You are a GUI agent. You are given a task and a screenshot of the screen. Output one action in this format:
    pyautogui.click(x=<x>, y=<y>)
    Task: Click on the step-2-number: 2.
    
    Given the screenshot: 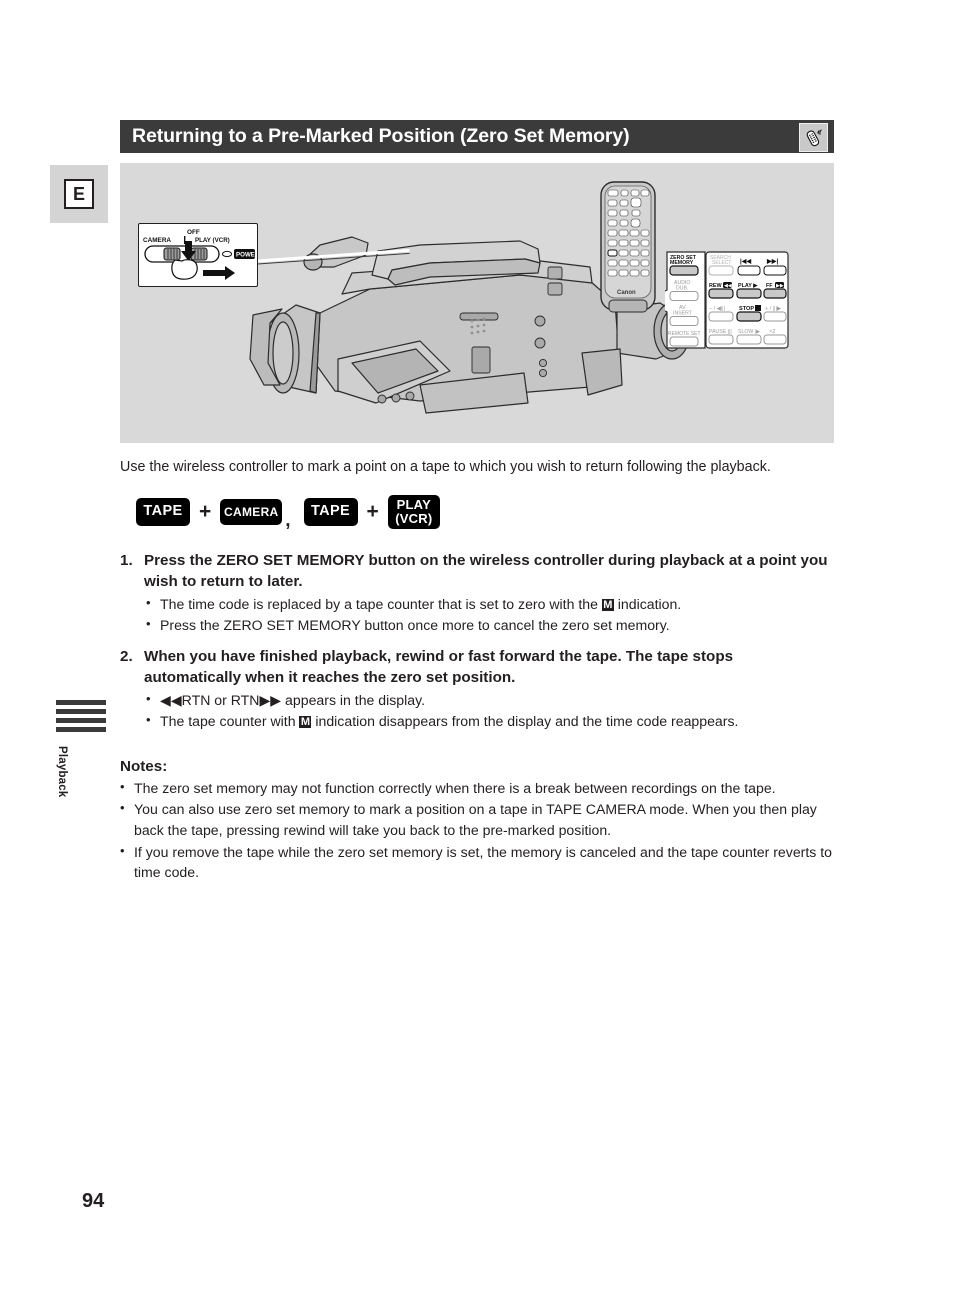 What is the action you would take?
    pyautogui.click(x=126, y=656)
    